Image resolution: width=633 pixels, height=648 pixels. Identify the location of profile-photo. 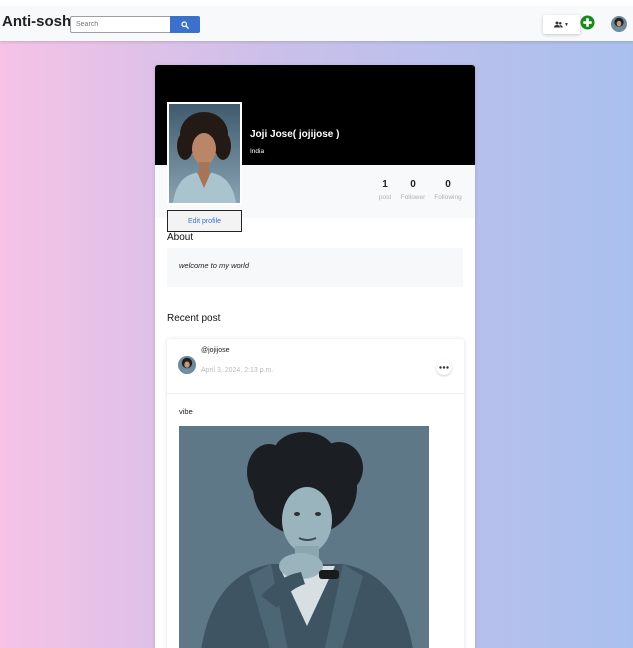
(204, 153).